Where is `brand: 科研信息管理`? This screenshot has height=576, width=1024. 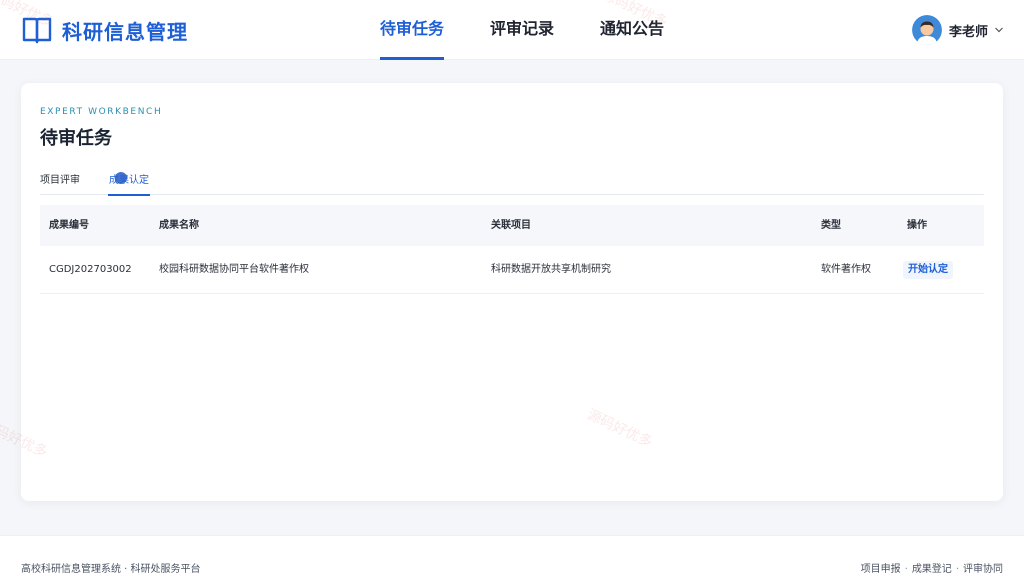 brand: 科研信息管理 is located at coordinates (105, 30).